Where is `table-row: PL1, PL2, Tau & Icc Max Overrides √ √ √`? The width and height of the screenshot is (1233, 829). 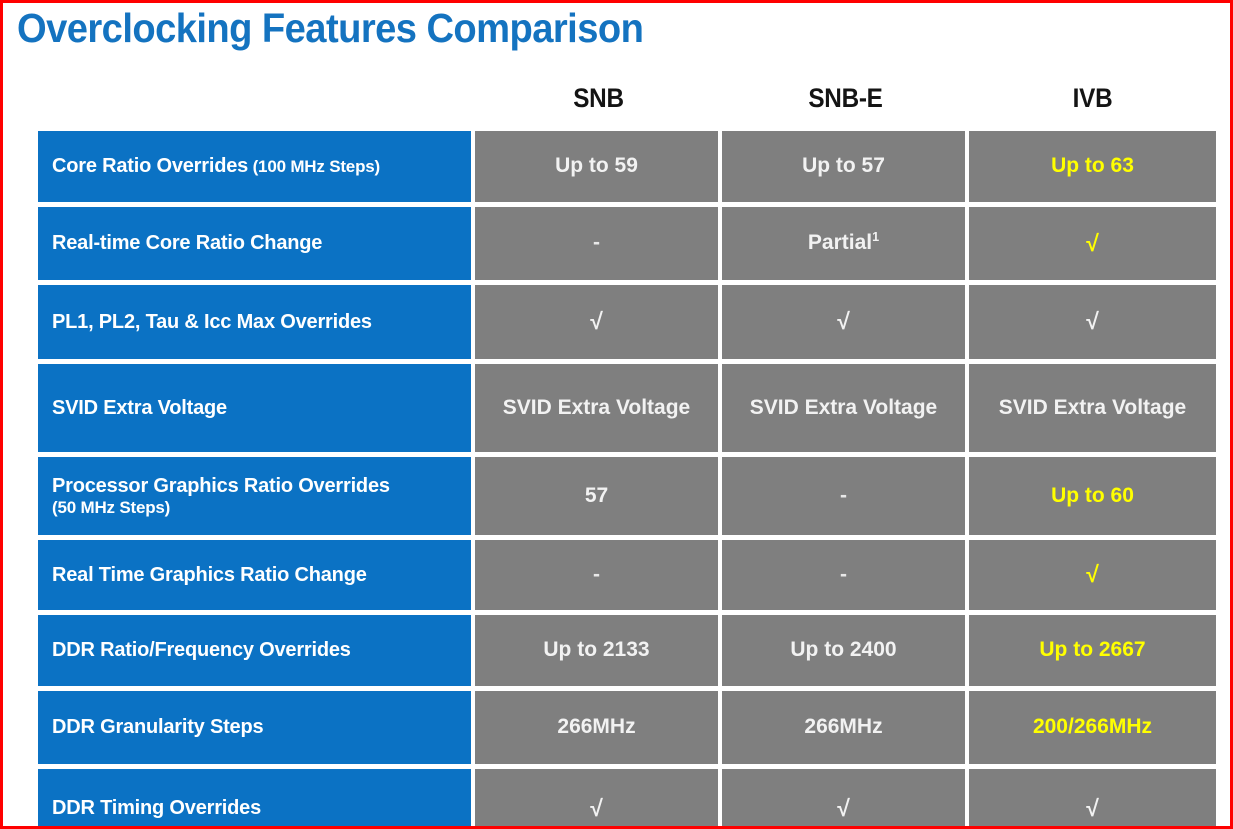
table-row: PL1, PL2, Tau & Icc Max Overrides √ √ √ is located at coordinates (627, 324).